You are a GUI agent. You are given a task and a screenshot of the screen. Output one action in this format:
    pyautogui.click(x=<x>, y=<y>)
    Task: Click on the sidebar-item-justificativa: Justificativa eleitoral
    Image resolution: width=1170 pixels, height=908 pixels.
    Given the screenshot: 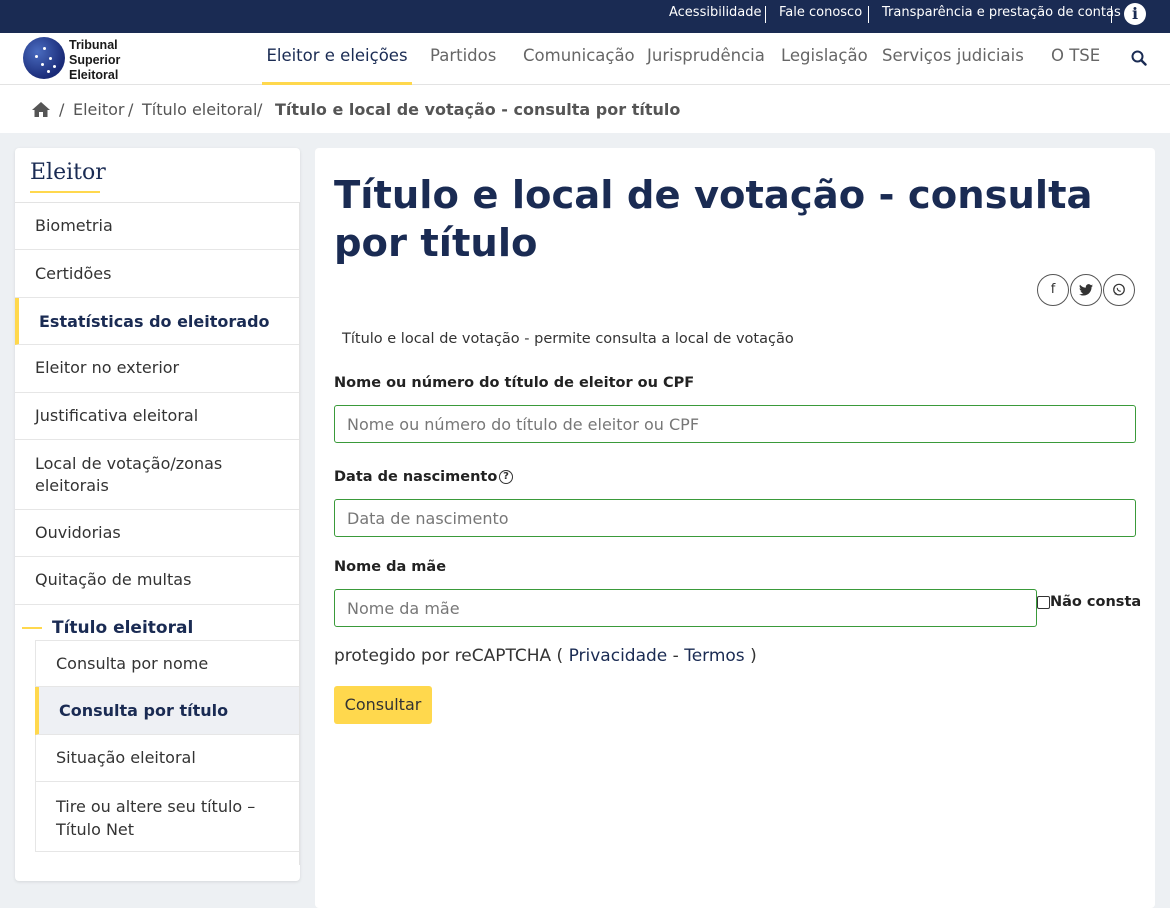 What is the action you would take?
    pyautogui.click(x=157, y=416)
    